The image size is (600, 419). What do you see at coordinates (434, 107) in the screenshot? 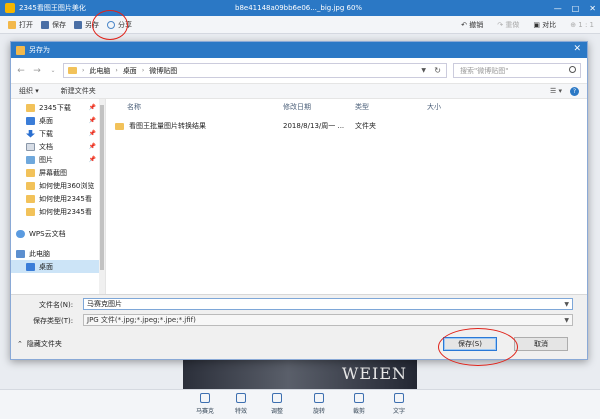
I see `column-size: 大小` at bounding box center [434, 107].